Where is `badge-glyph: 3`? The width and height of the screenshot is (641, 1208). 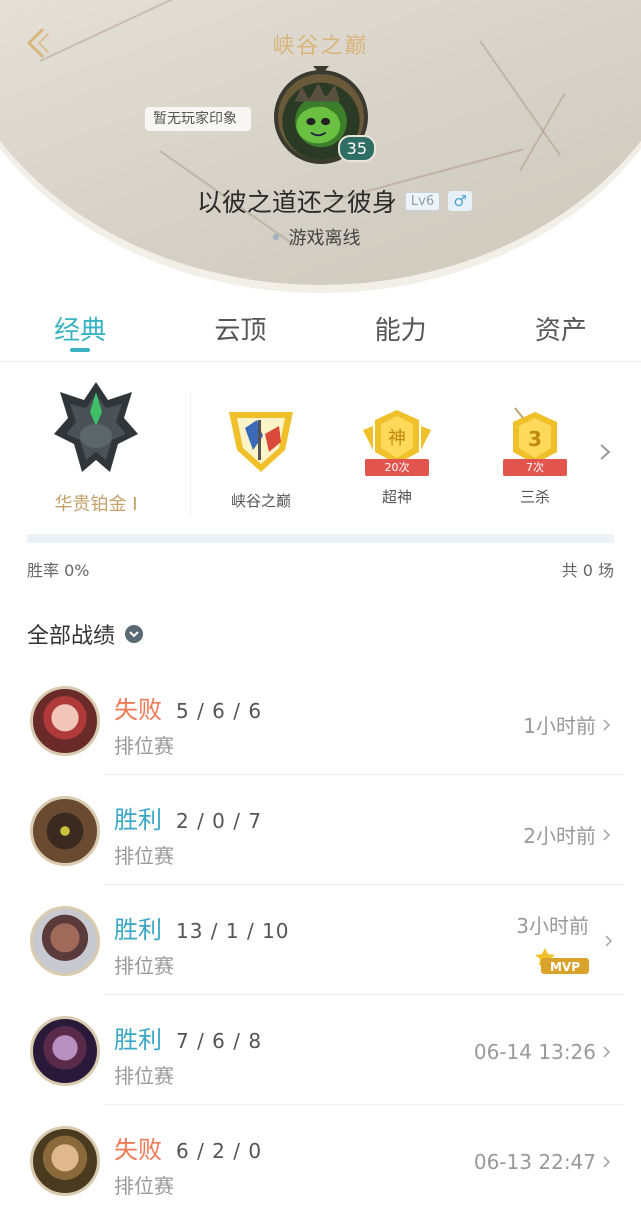
badge-glyph: 3 is located at coordinates (535, 439).